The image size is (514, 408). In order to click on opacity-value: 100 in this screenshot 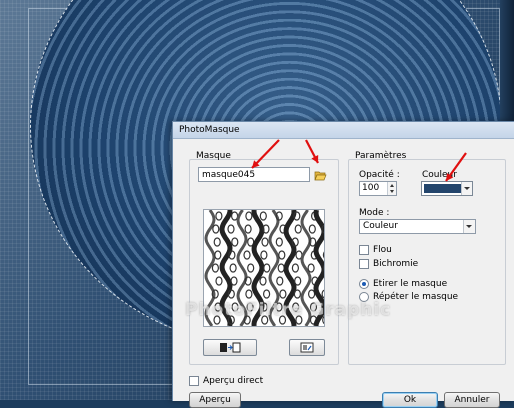, I will do `click(371, 188)`.